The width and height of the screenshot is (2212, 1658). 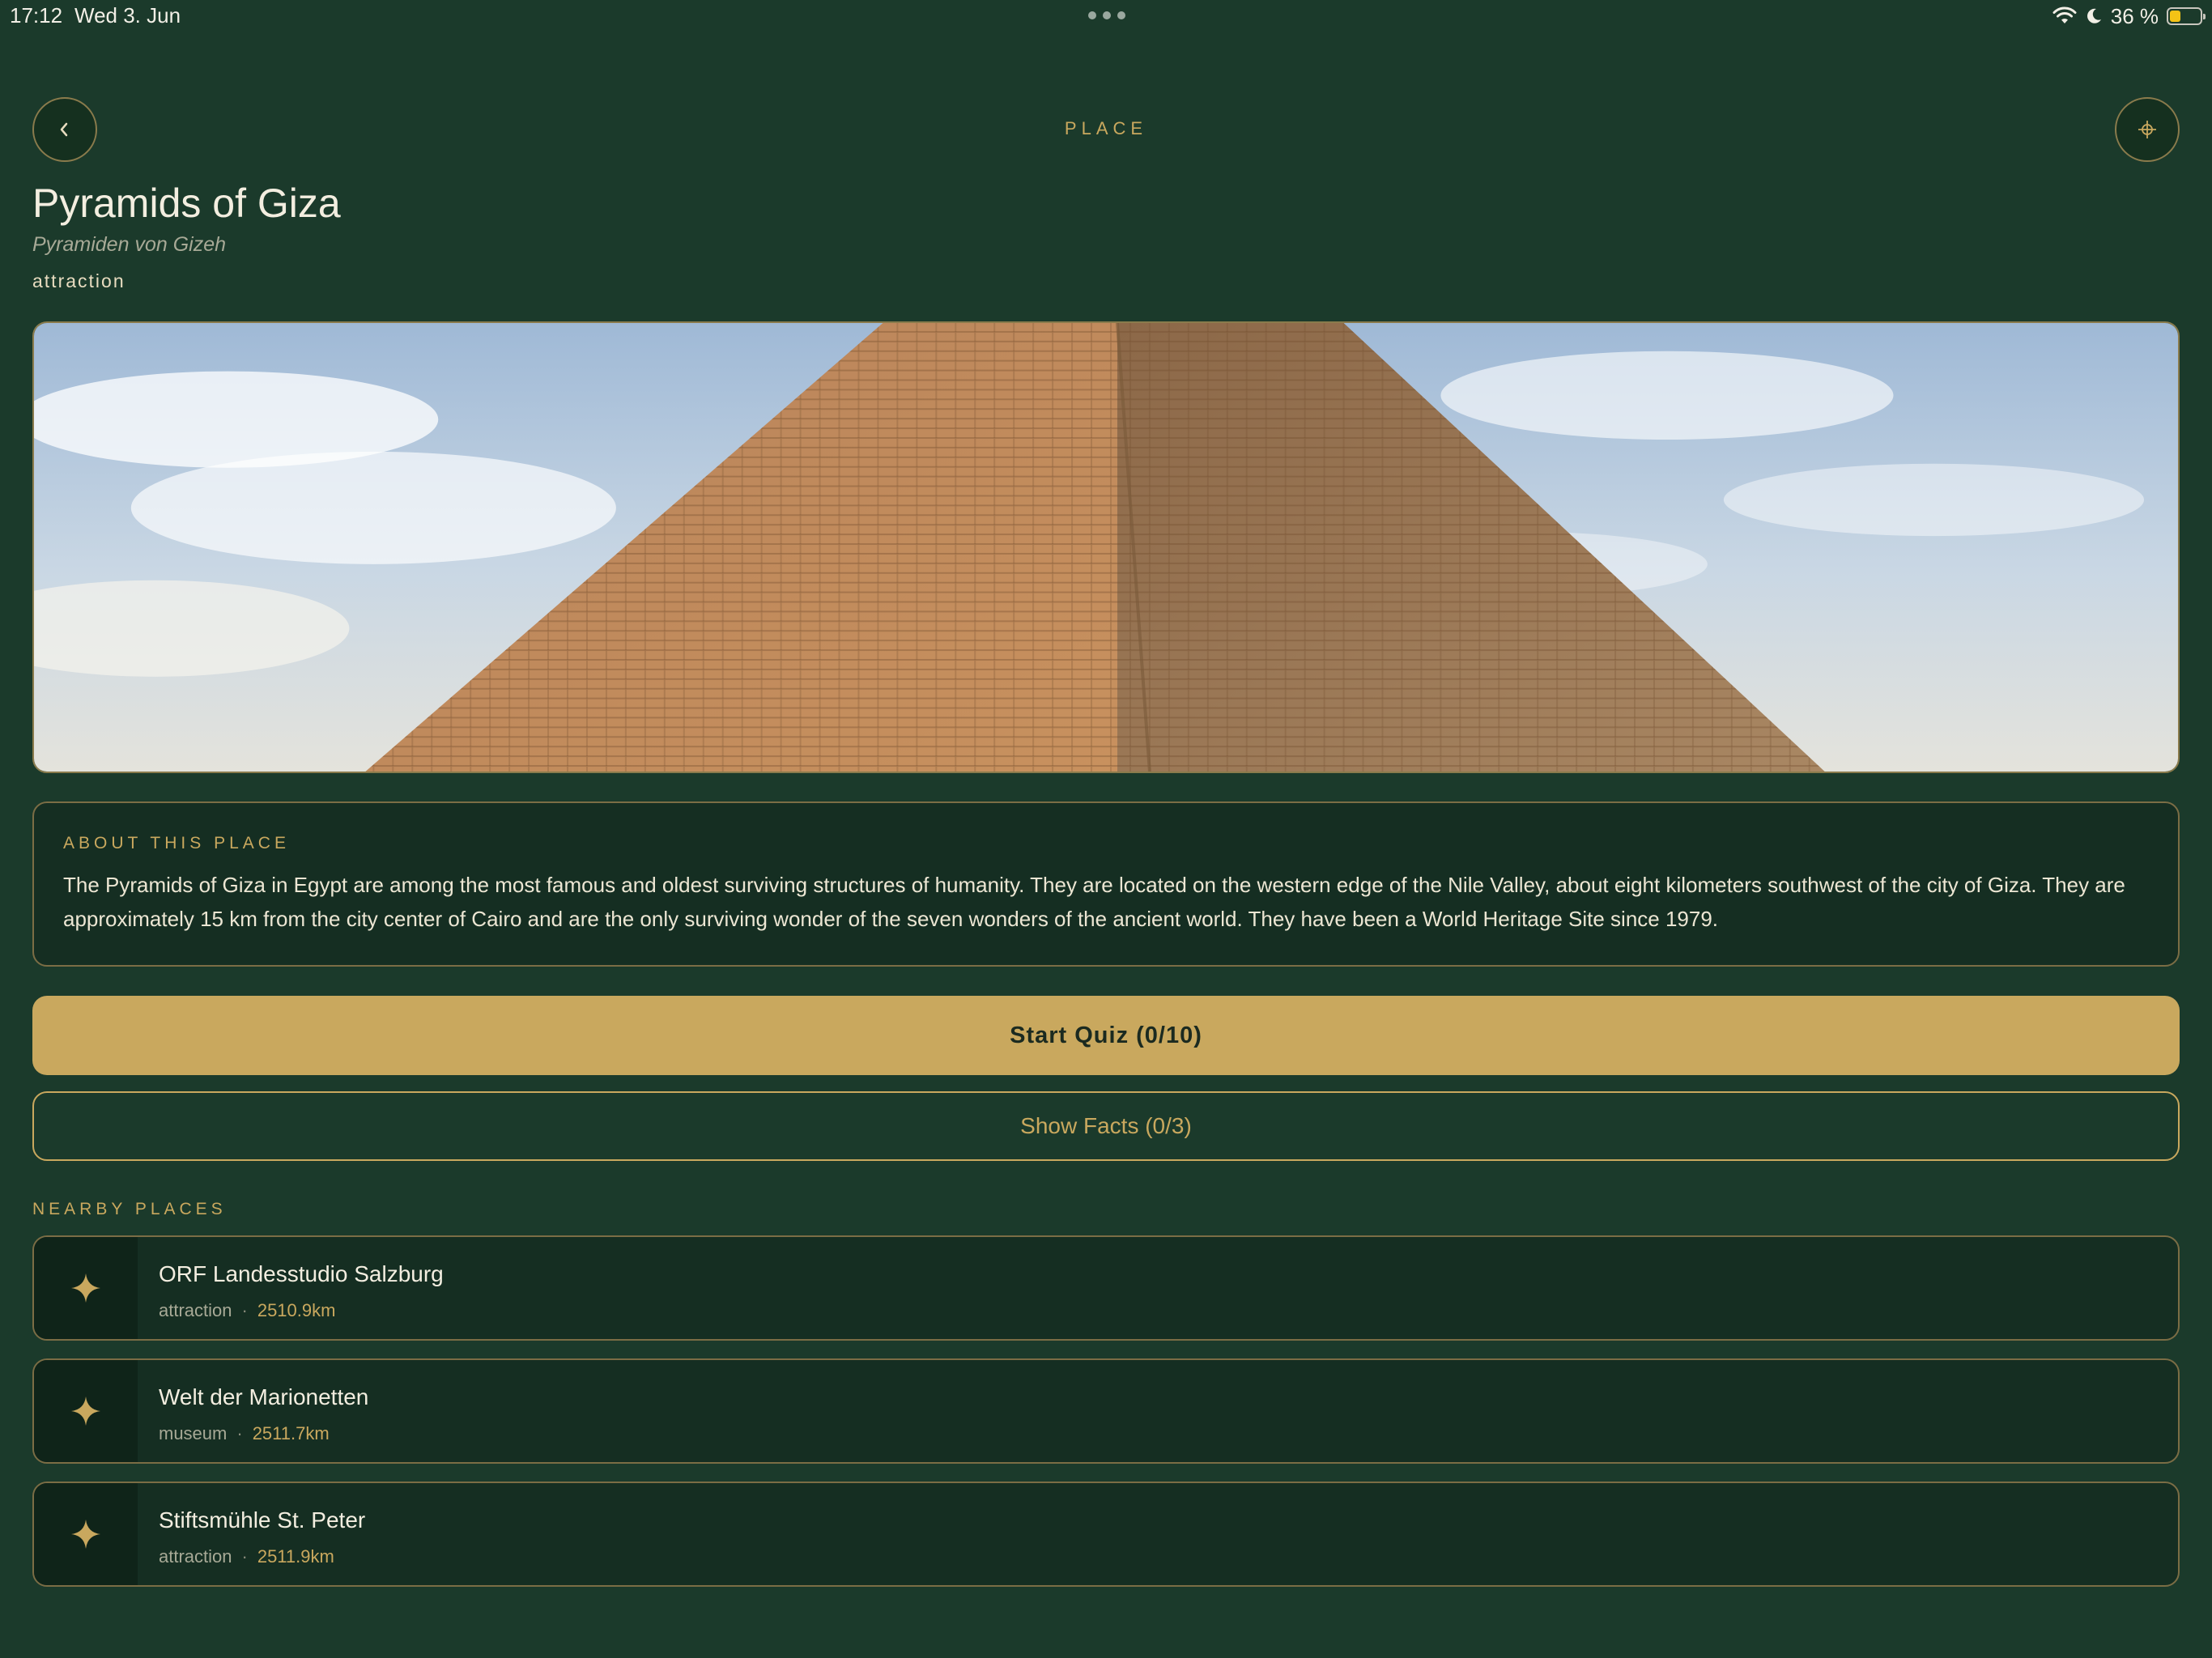 What do you see at coordinates (177, 843) in the screenshot?
I see `about-heading: ABOUT THIS PLACE` at bounding box center [177, 843].